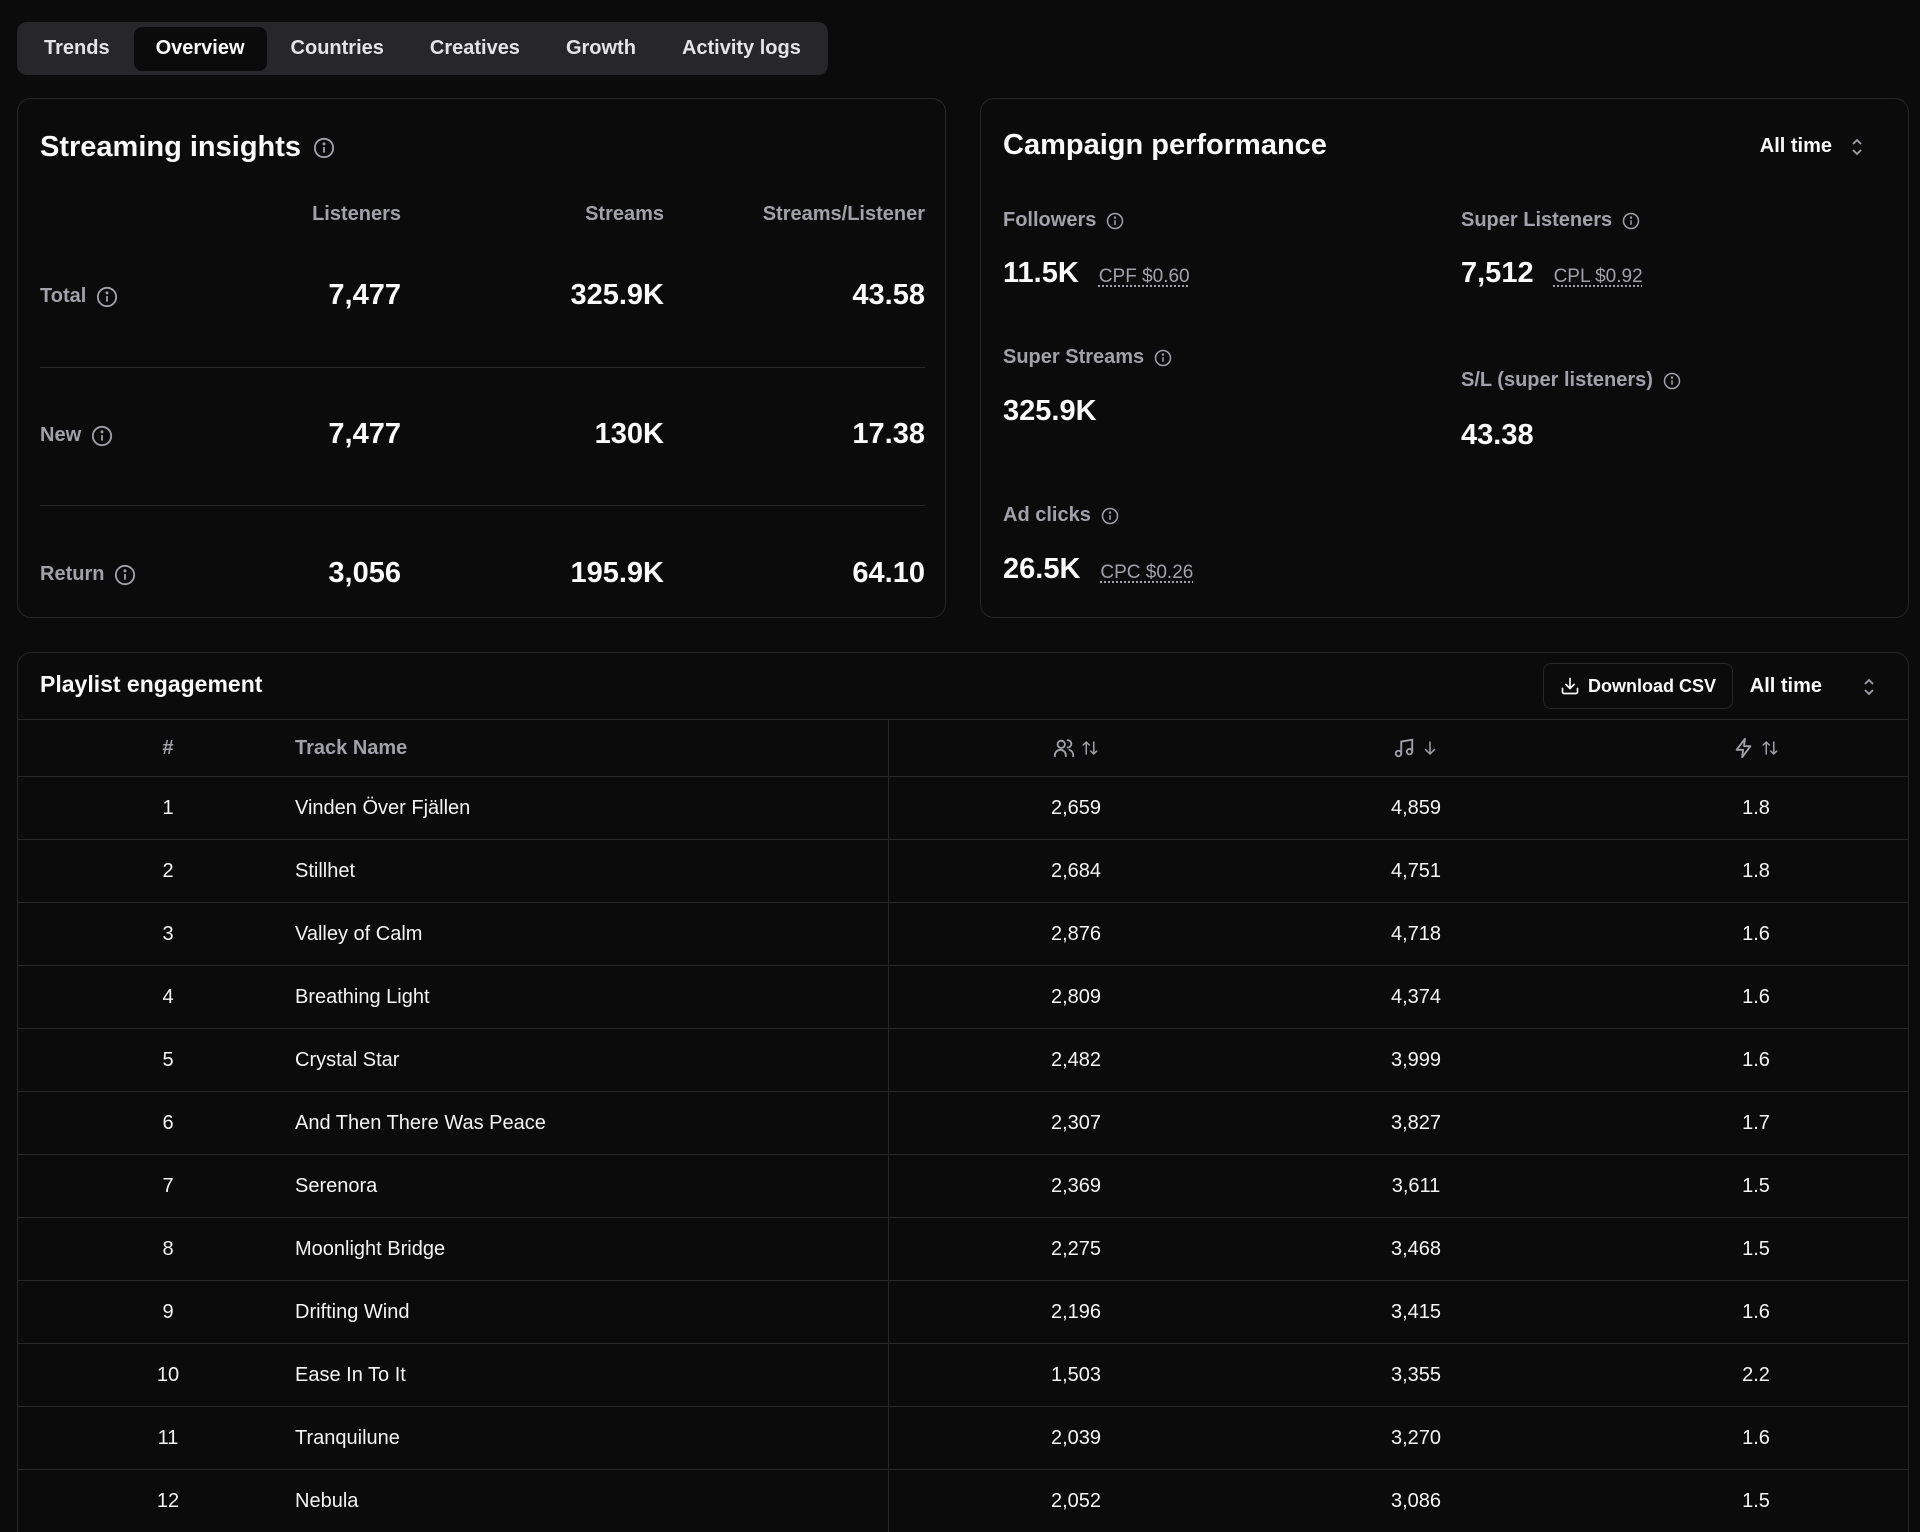 The width and height of the screenshot is (1920, 1532). What do you see at coordinates (168, 1437) in the screenshot?
I see `track-num: 11` at bounding box center [168, 1437].